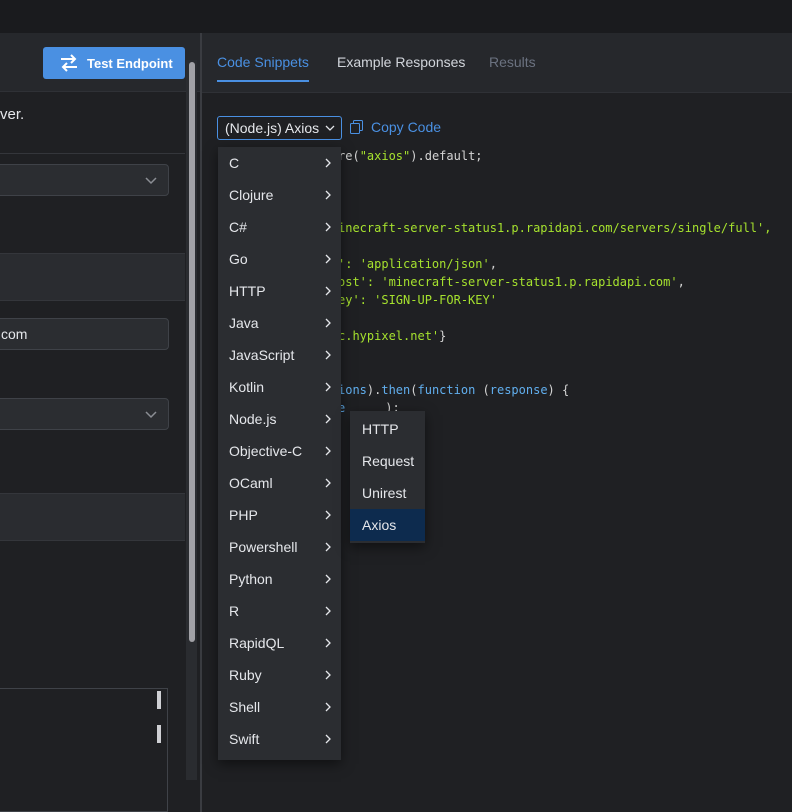  I want to click on host-input: com, so click(84, 334).